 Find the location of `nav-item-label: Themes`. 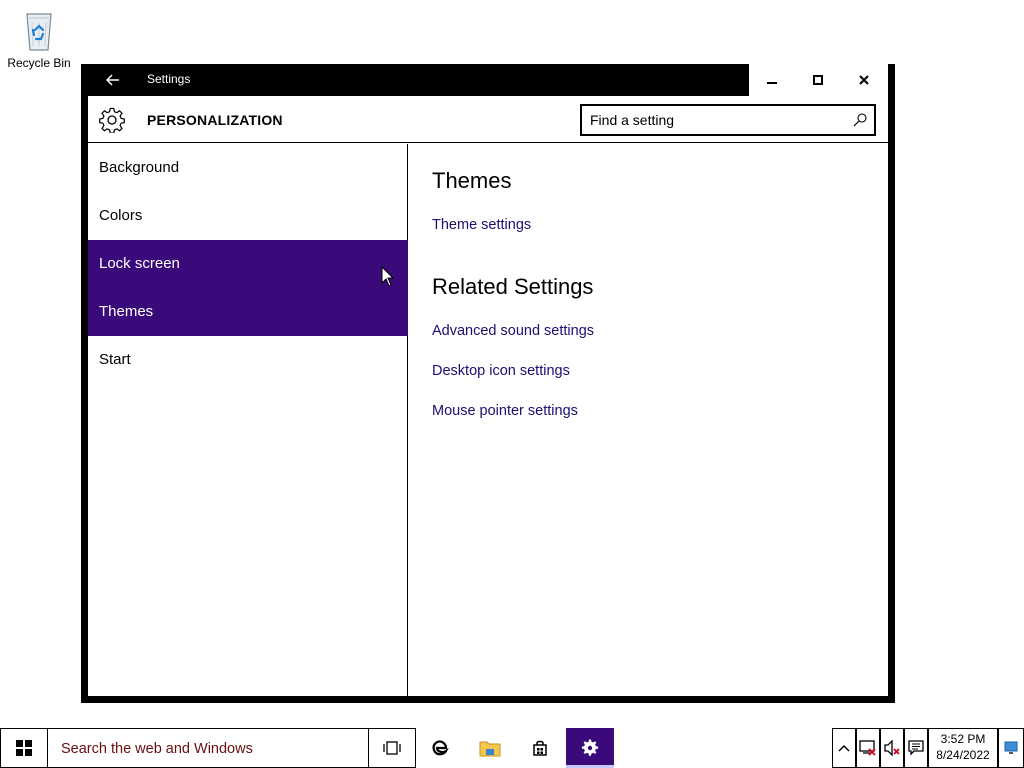

nav-item-label: Themes is located at coordinates (126, 311).